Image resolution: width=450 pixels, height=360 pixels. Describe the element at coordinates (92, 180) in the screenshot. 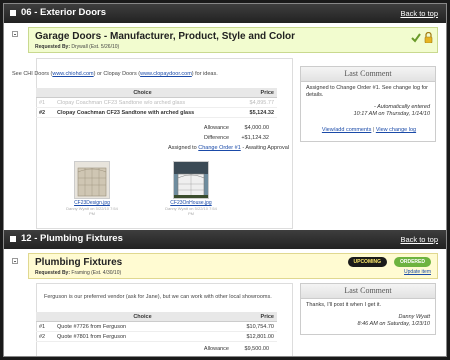

I see `garage-door-design-image` at that location.